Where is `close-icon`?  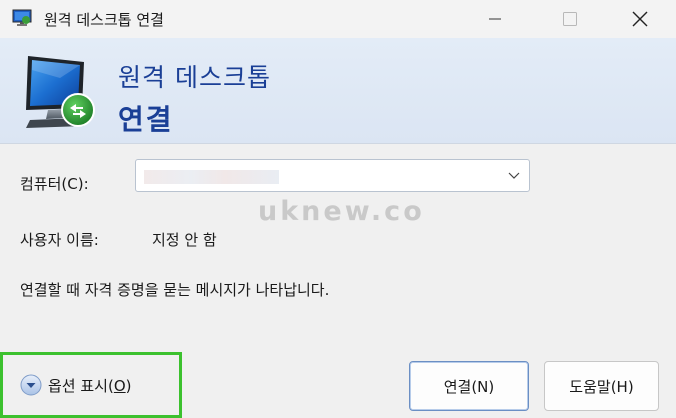 close-icon is located at coordinates (640, 19).